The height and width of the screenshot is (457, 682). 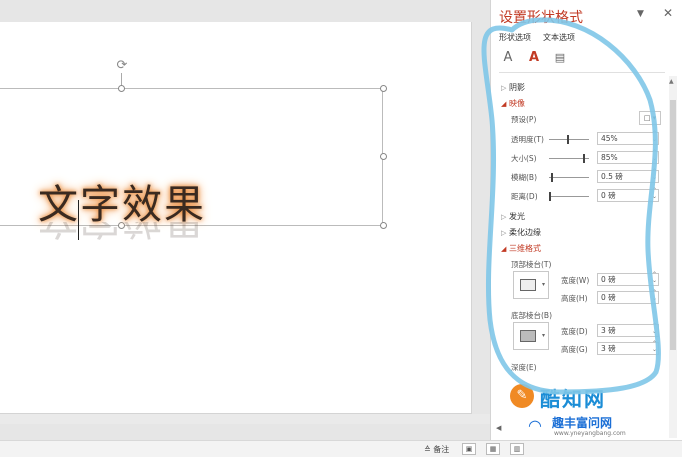 I want to click on tab-text-options: 文本选项, so click(x=559, y=37).